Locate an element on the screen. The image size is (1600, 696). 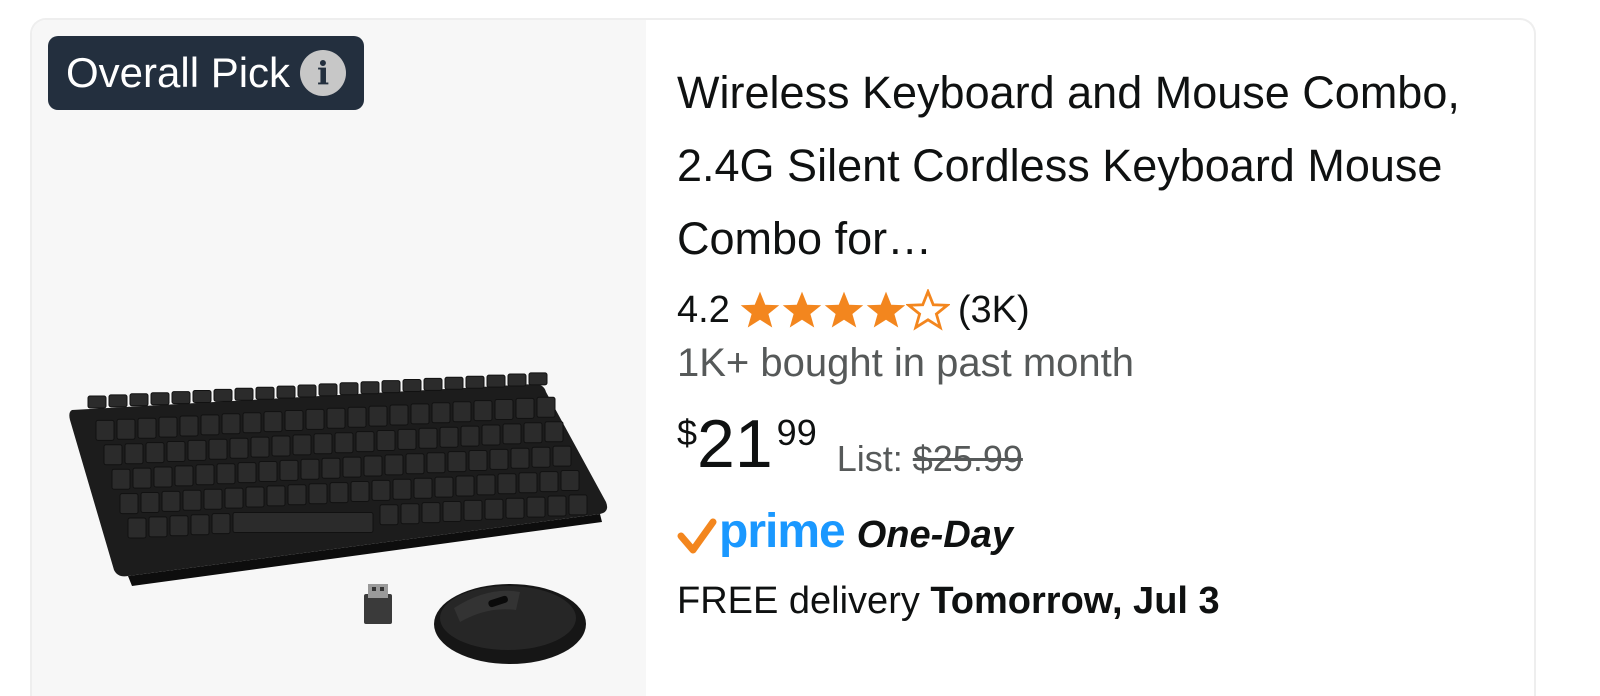
price-row: $ 21 99 List: $25.99 is located at coordinates (1087, 444).